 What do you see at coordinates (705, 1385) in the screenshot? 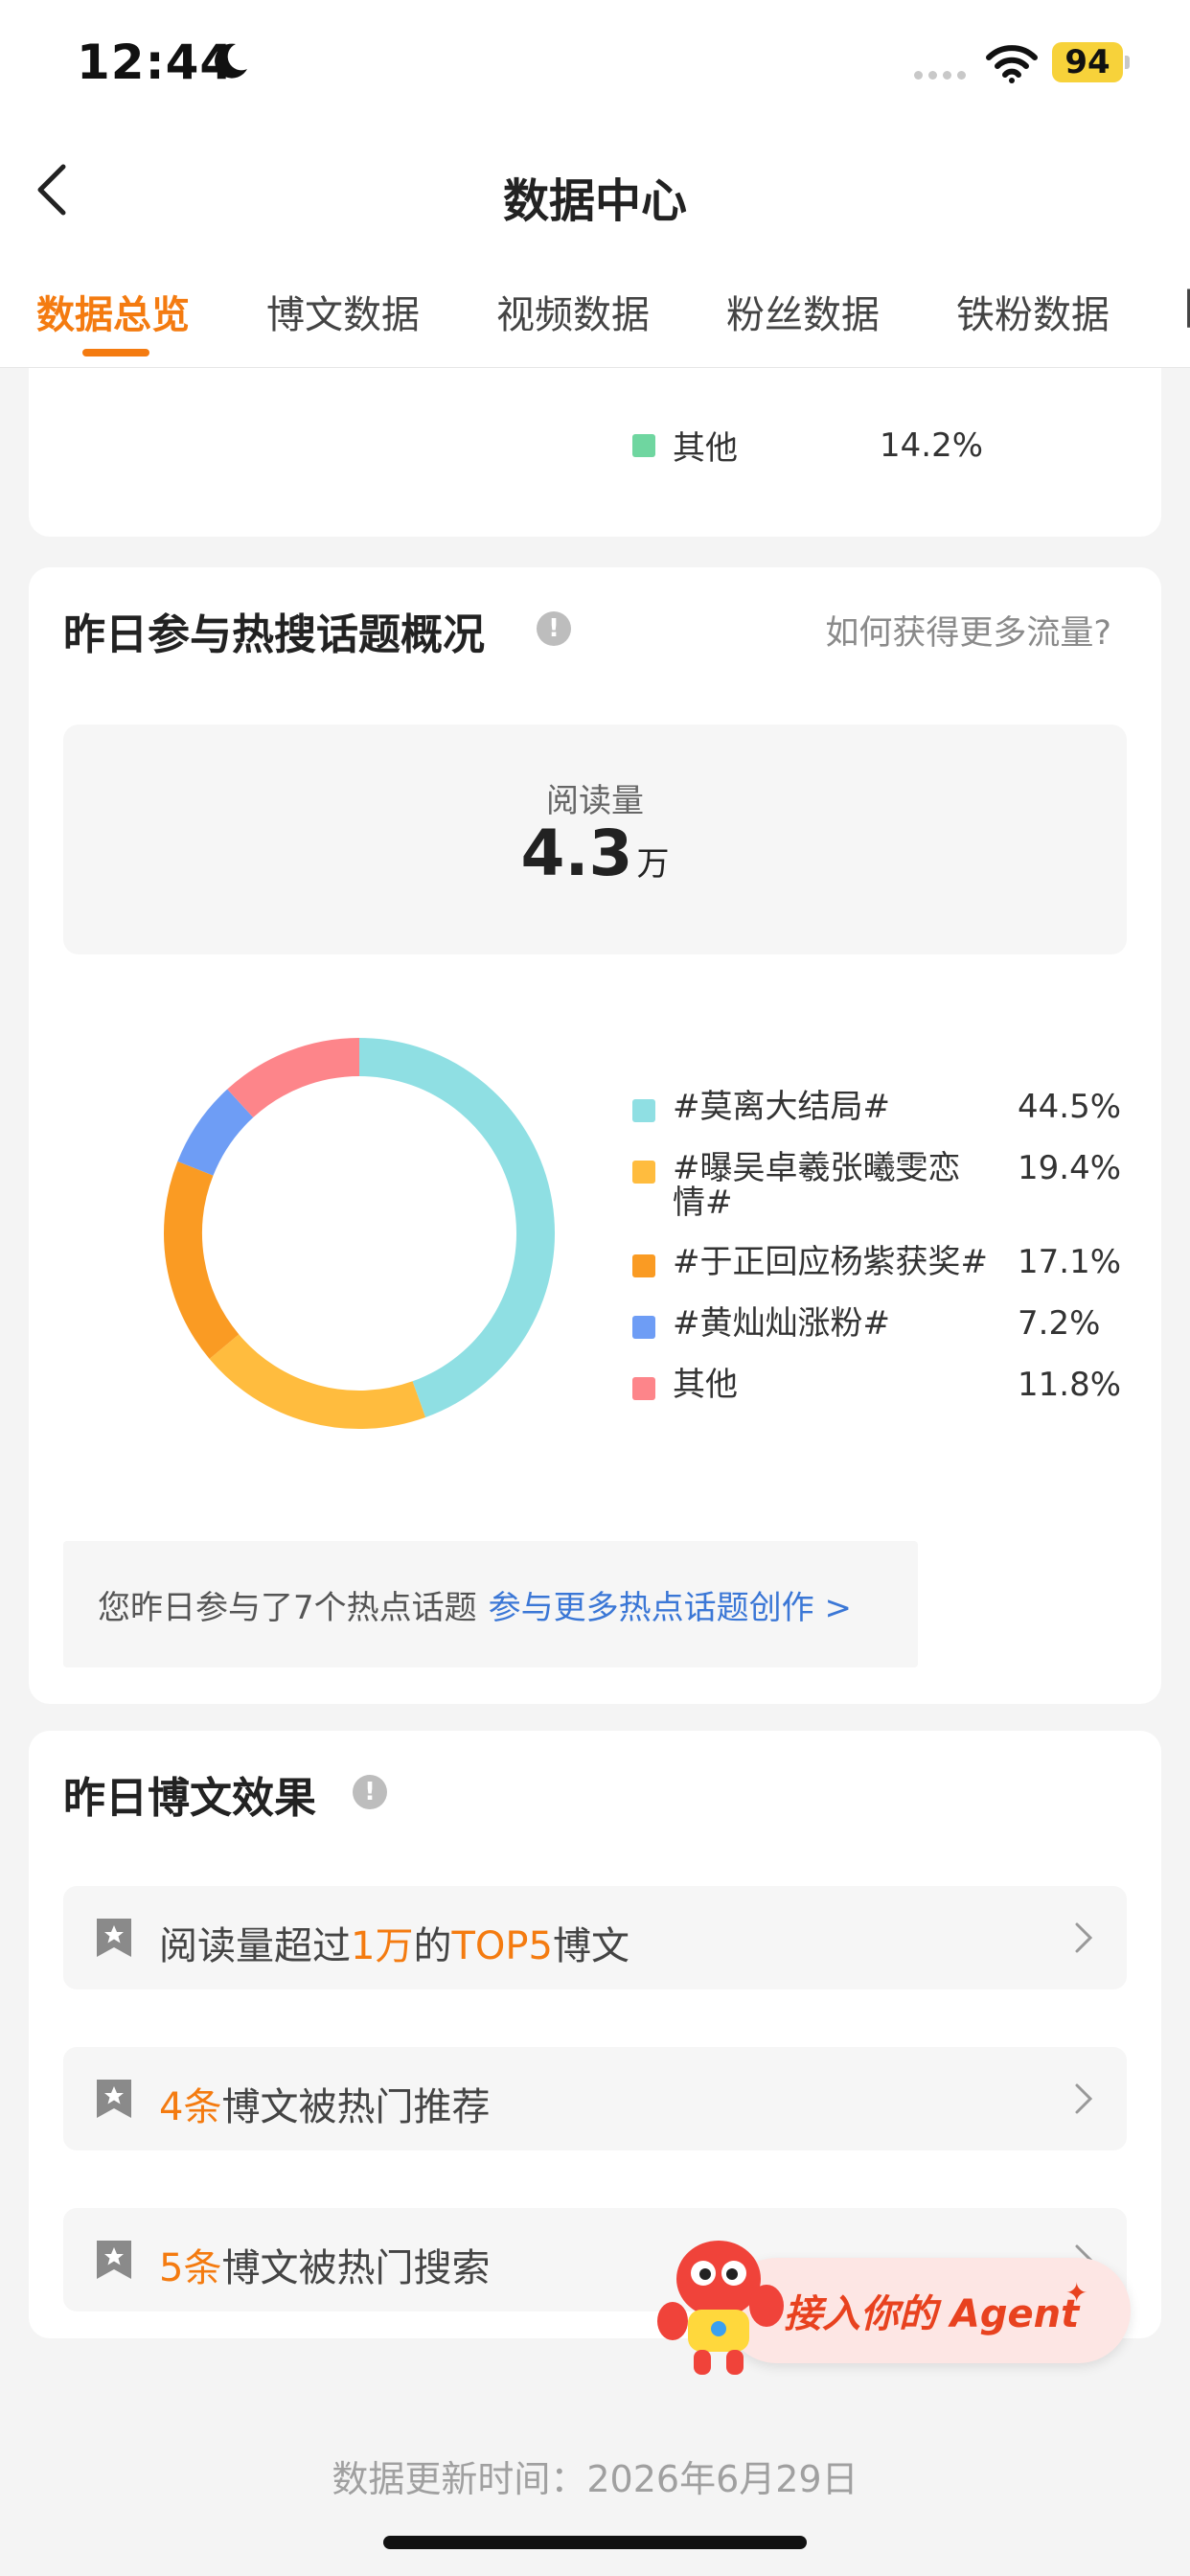
I see `legend-label-line: 其他` at bounding box center [705, 1385].